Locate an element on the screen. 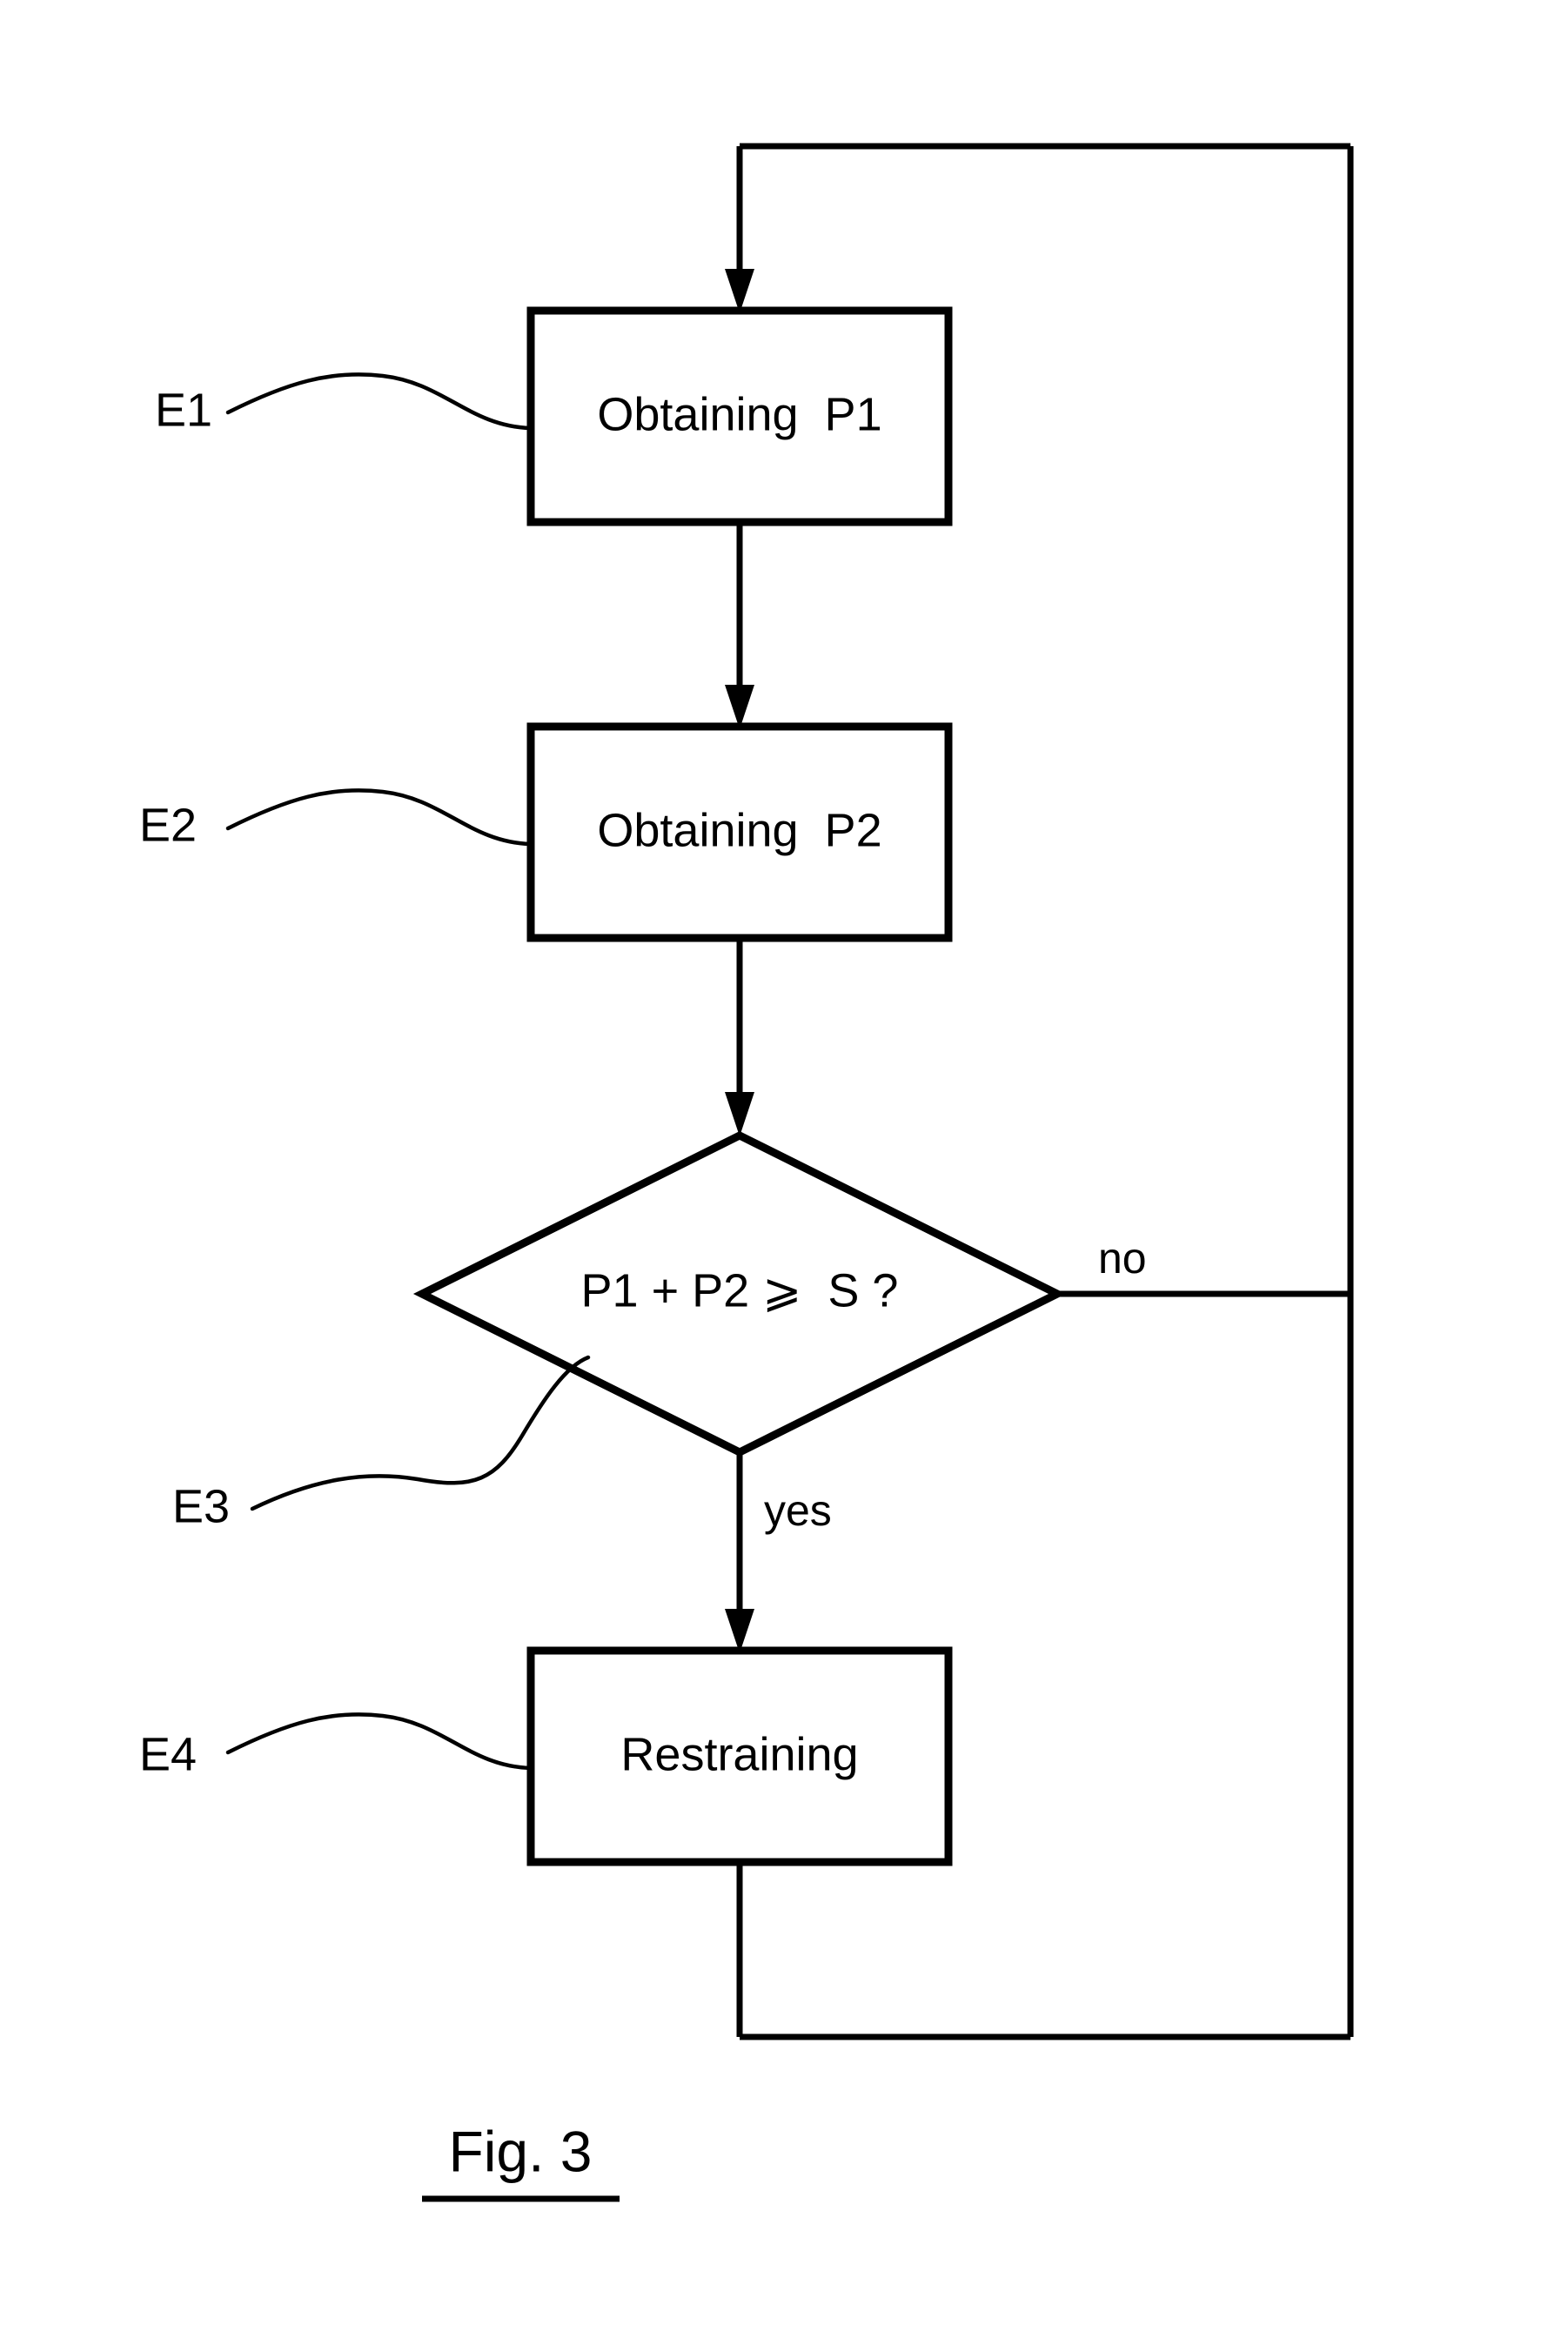 The height and width of the screenshot is (2338, 1568). leader-e4 is located at coordinates (379, 1741).